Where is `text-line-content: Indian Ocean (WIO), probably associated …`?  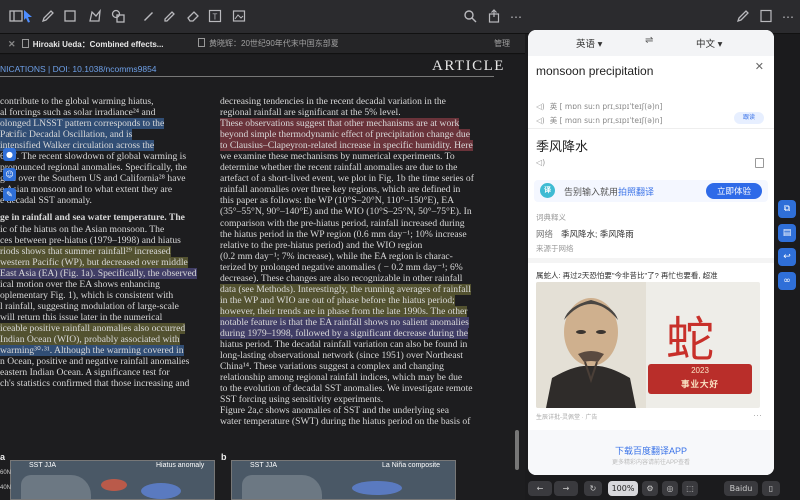
text-line-content: Indian Ocean (WIO), probably associated … is located at coordinates (90, 339).